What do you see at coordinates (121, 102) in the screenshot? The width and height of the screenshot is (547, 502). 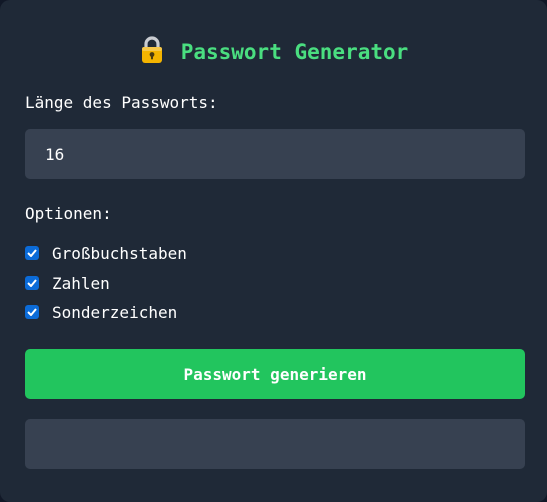 I see `length-label: Länge des Passworts:` at bounding box center [121, 102].